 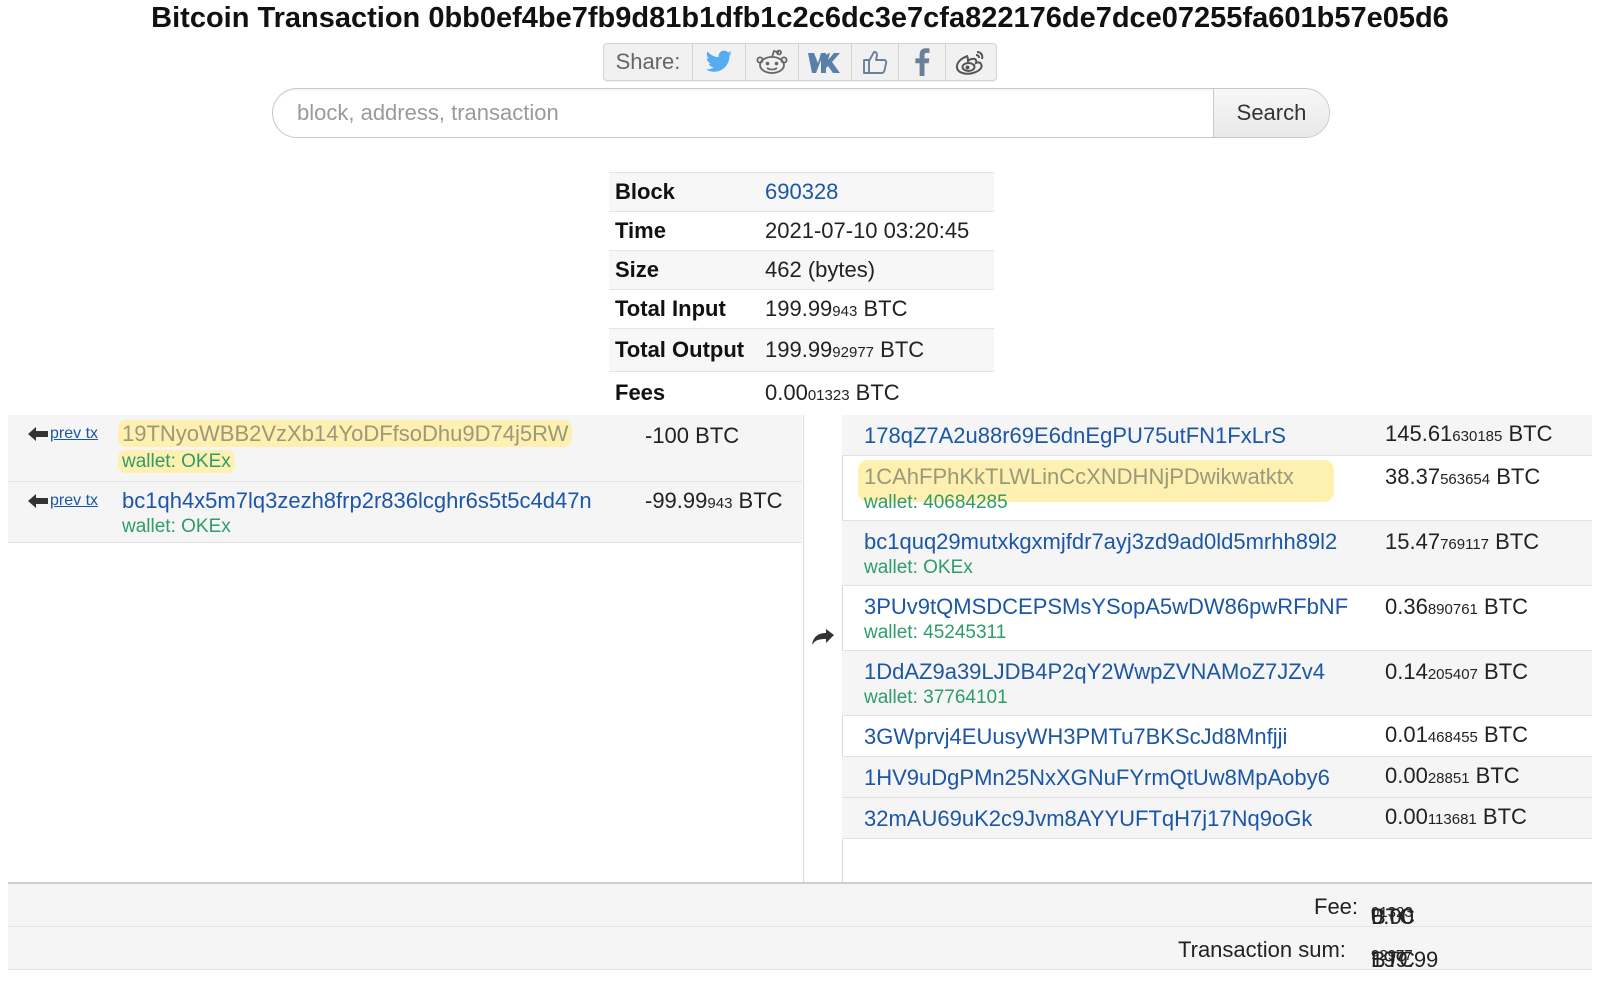 I want to click on output-address-link: 1DdAZ9a39LJDB4P2qY2WwpZVNAMoZ7JZv4, so click(x=1094, y=672).